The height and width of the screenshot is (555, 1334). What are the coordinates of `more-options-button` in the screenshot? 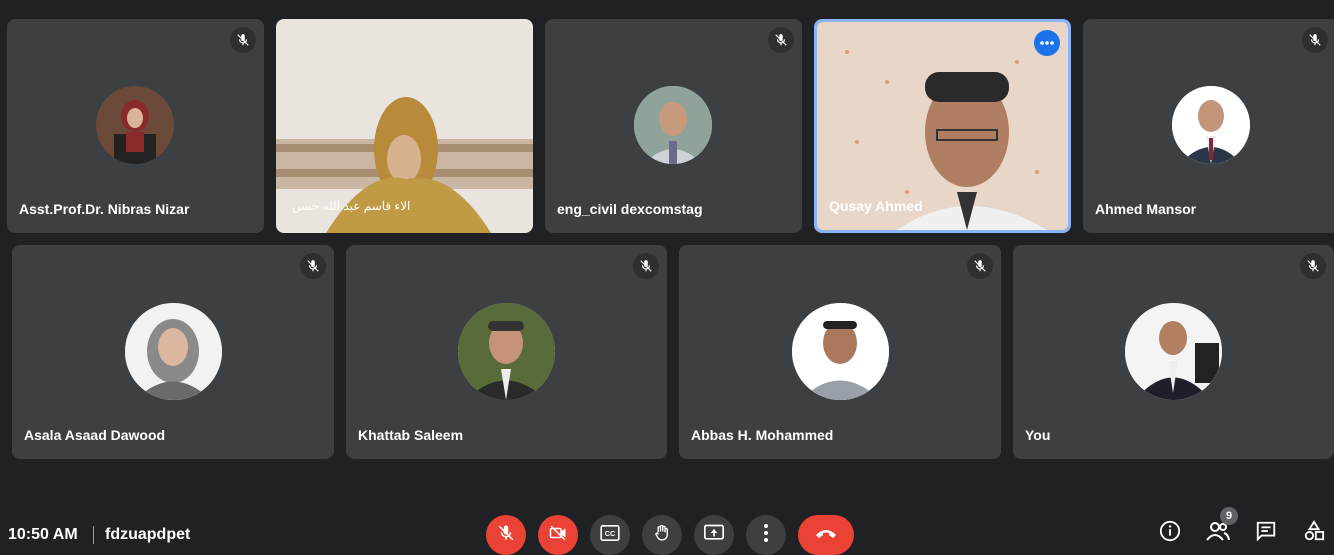 It's located at (766, 535).